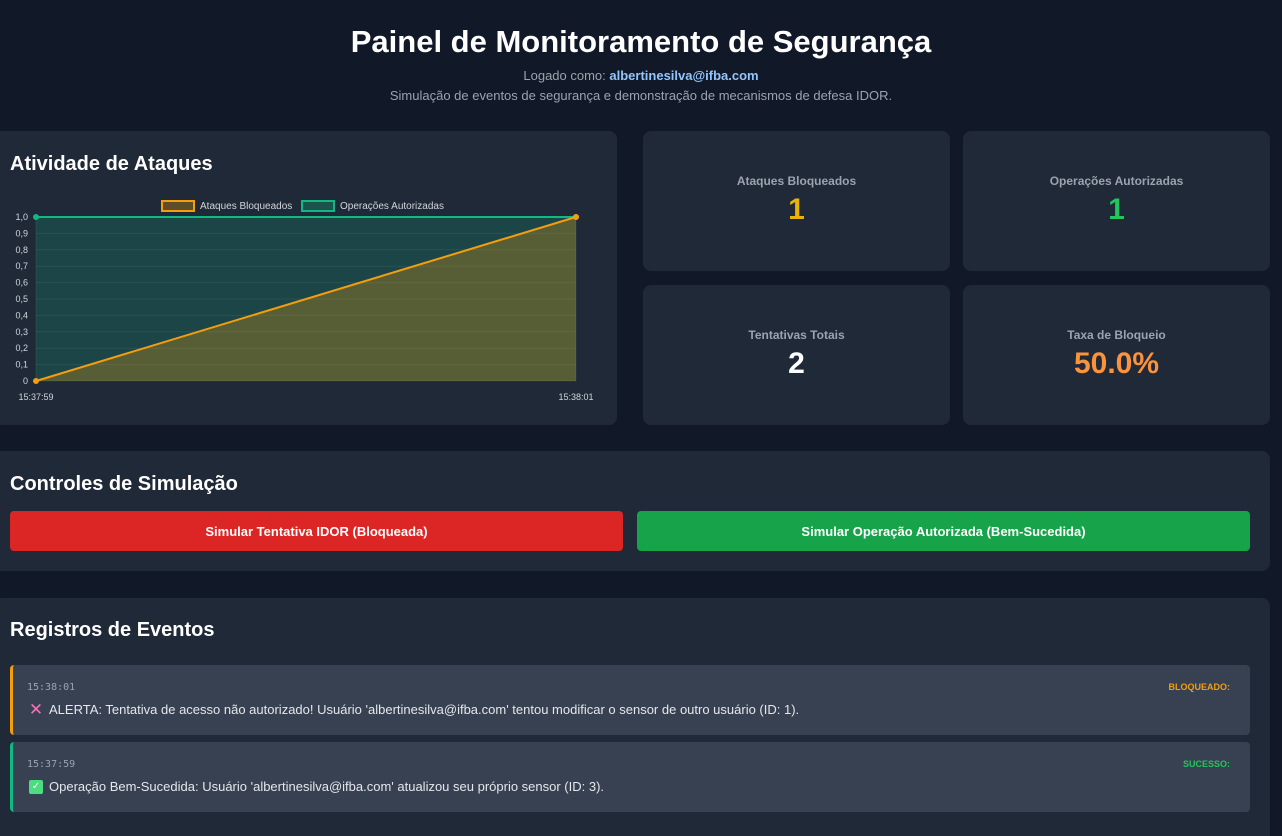  What do you see at coordinates (641, 41) in the screenshot?
I see `page-title: Painel de Monitoramento de Segurança` at bounding box center [641, 41].